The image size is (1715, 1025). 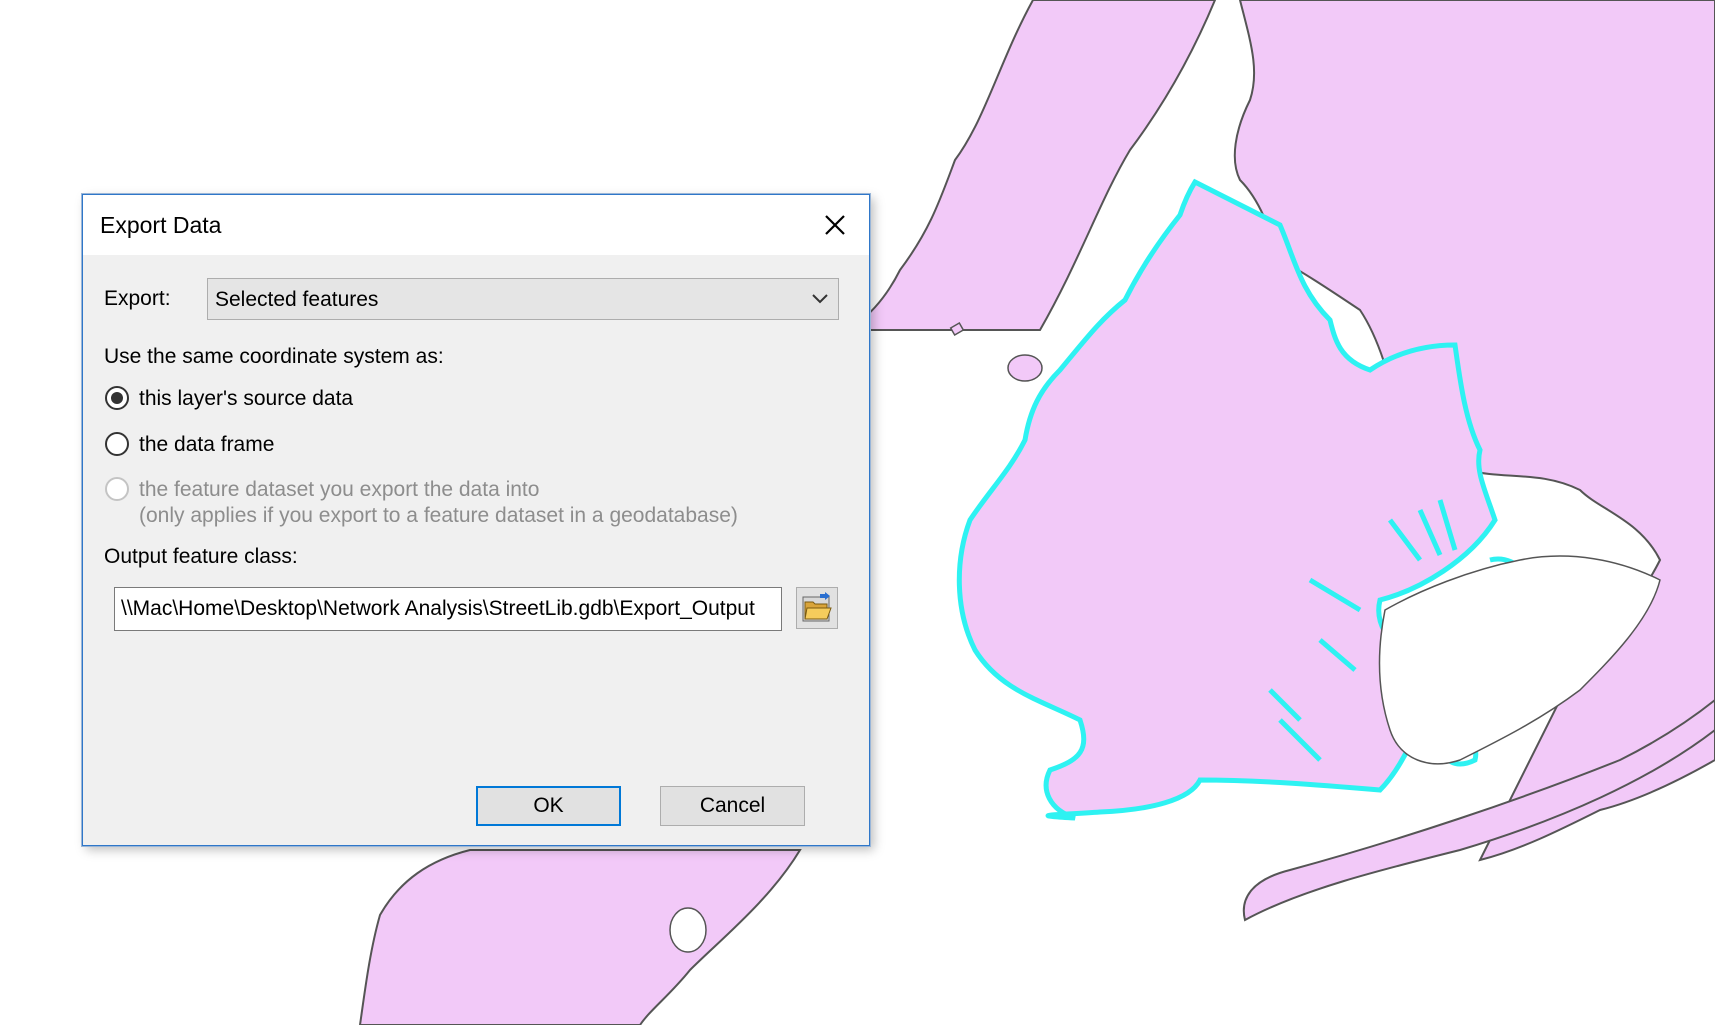 What do you see at coordinates (274, 356) in the screenshot?
I see `coordinate-system-heading: Use the same coordinate system as:` at bounding box center [274, 356].